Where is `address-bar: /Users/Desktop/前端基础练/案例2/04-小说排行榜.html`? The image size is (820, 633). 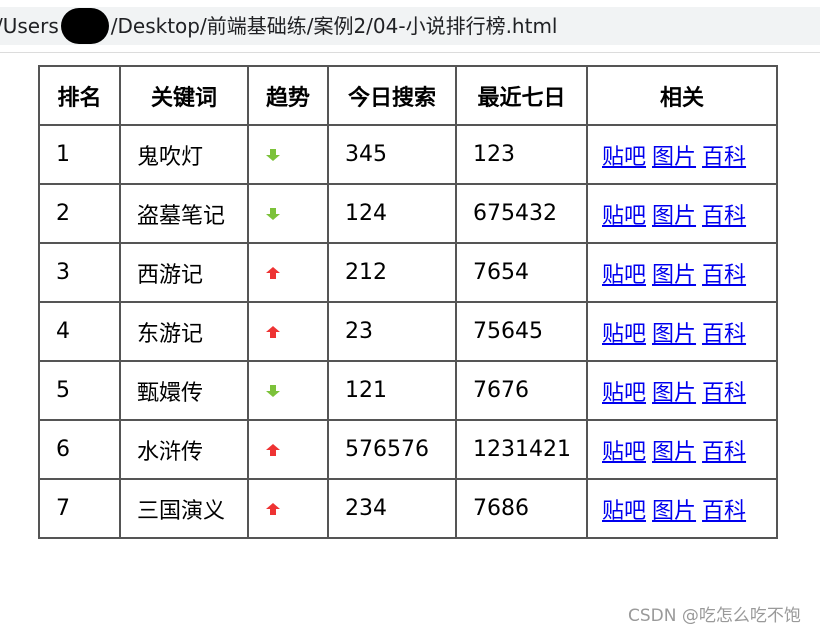 address-bar: /Users/Desktop/前端基础练/案例2/04-小说排行榜.html is located at coordinates (410, 26).